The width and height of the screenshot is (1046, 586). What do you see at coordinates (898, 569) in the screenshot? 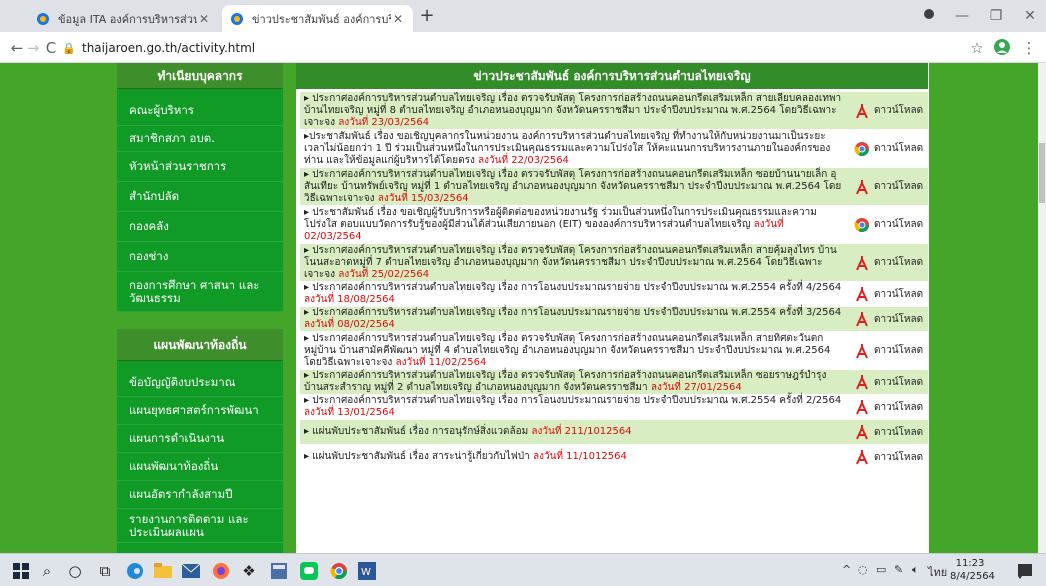
I see `pen-icon: ✎` at bounding box center [898, 569].